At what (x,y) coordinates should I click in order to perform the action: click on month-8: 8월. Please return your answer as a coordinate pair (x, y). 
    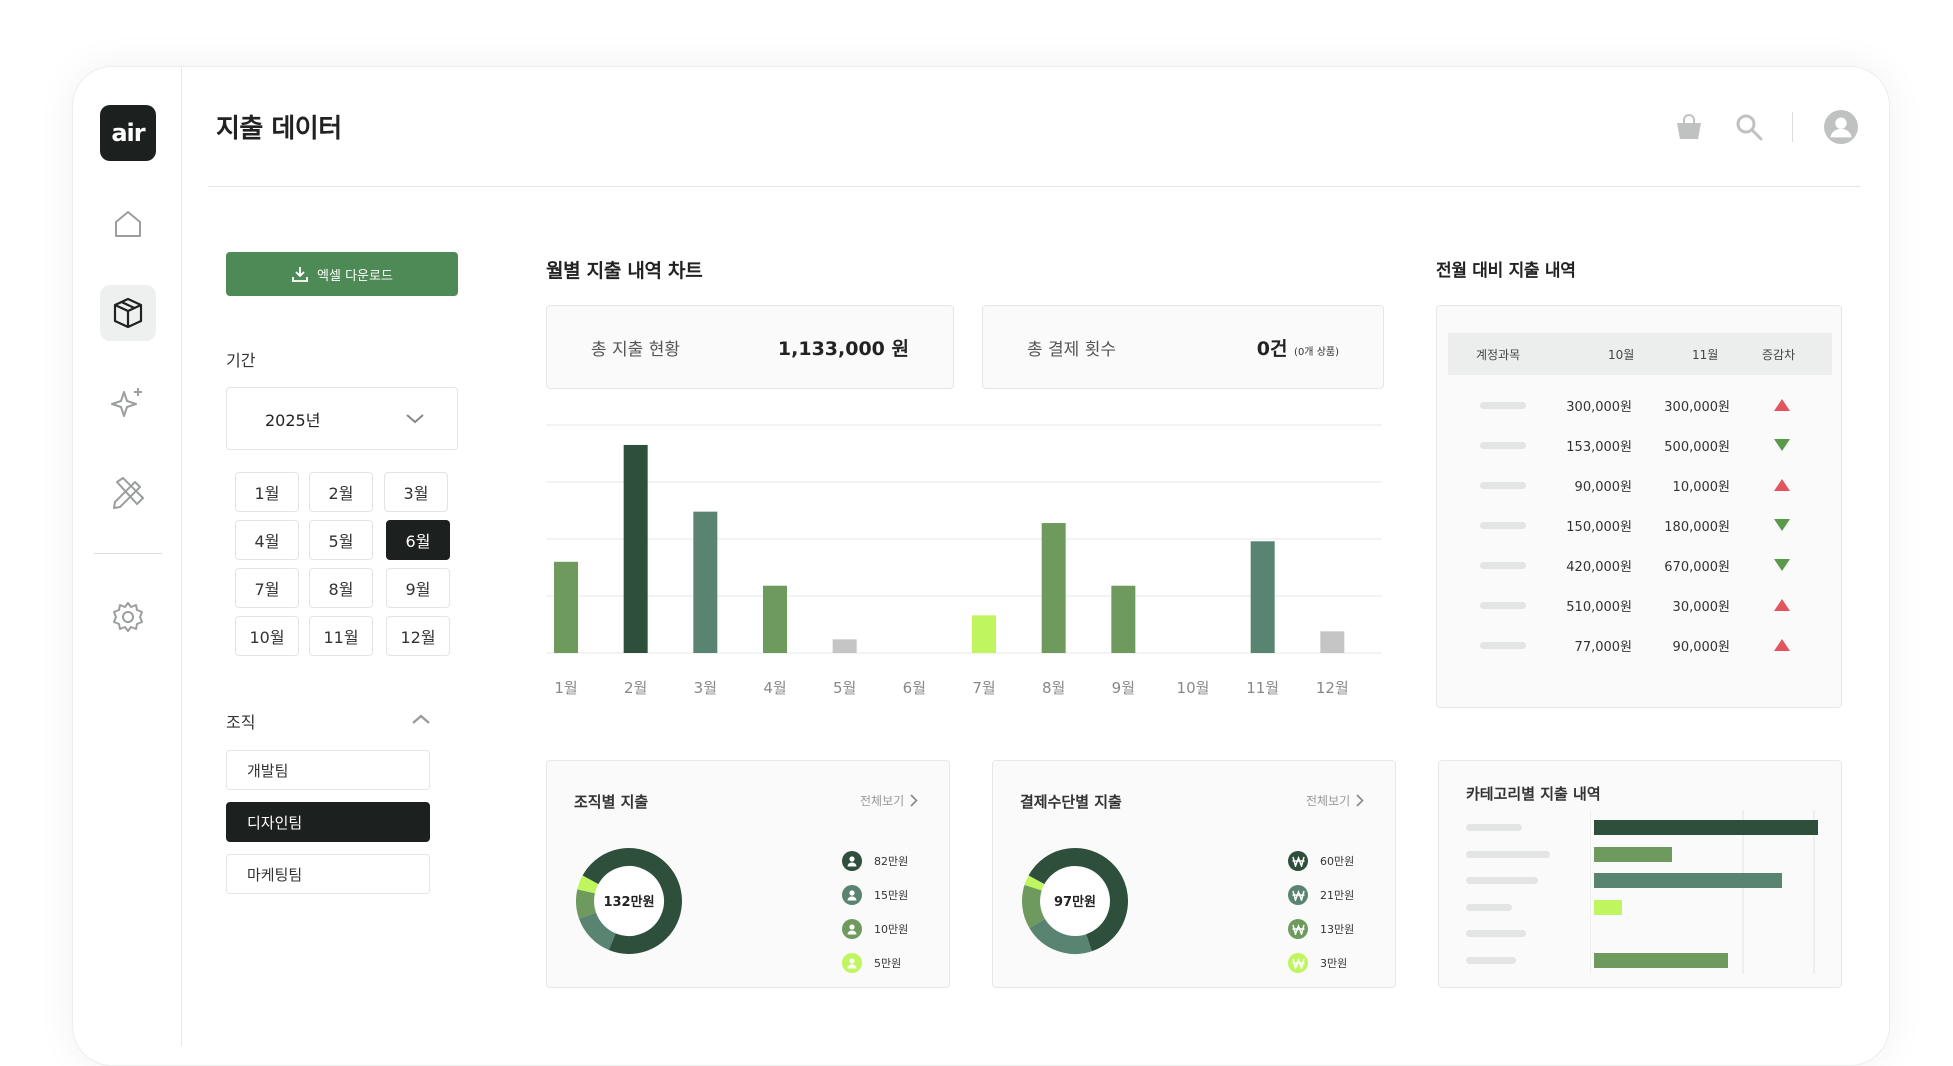
    Looking at the image, I should click on (341, 588).